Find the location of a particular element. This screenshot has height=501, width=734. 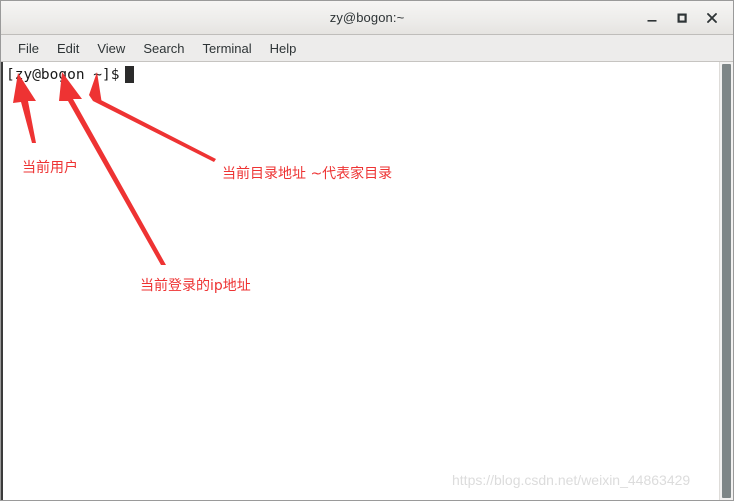

title-bar: zy@bogon:~ is located at coordinates (367, 18).